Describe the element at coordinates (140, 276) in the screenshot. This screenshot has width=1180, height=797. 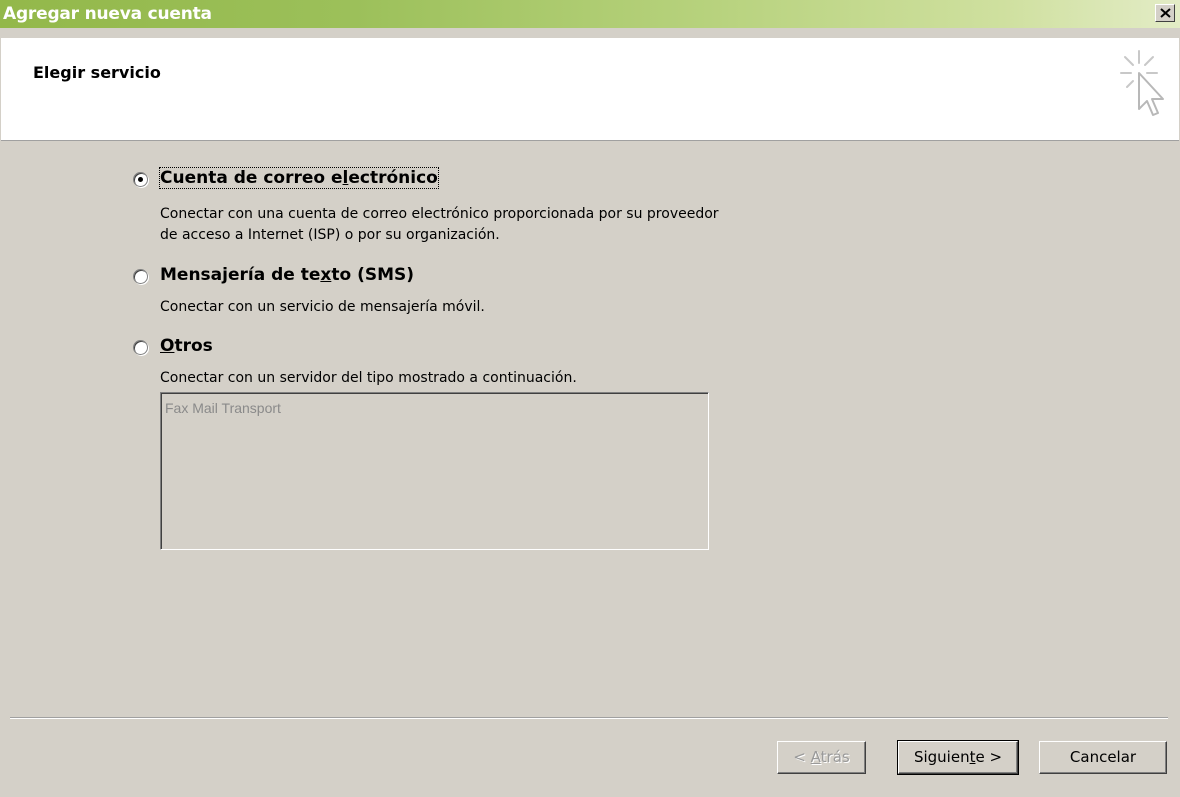
I see `radio-sms` at that location.